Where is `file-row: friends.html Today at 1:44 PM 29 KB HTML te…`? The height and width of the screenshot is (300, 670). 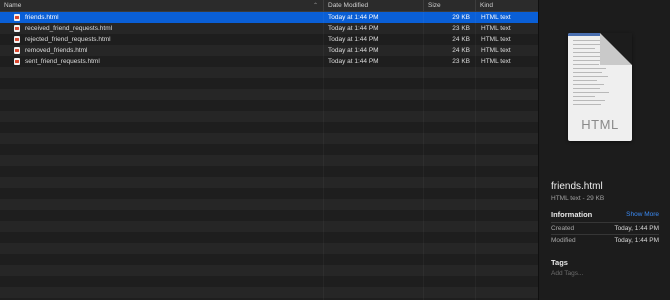
file-row: friends.html Today at 1:44 PM 29 KB HTML te… is located at coordinates (269, 17).